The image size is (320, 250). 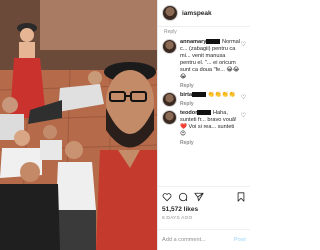 I want to click on author-avatar, so click(x=170, y=13).